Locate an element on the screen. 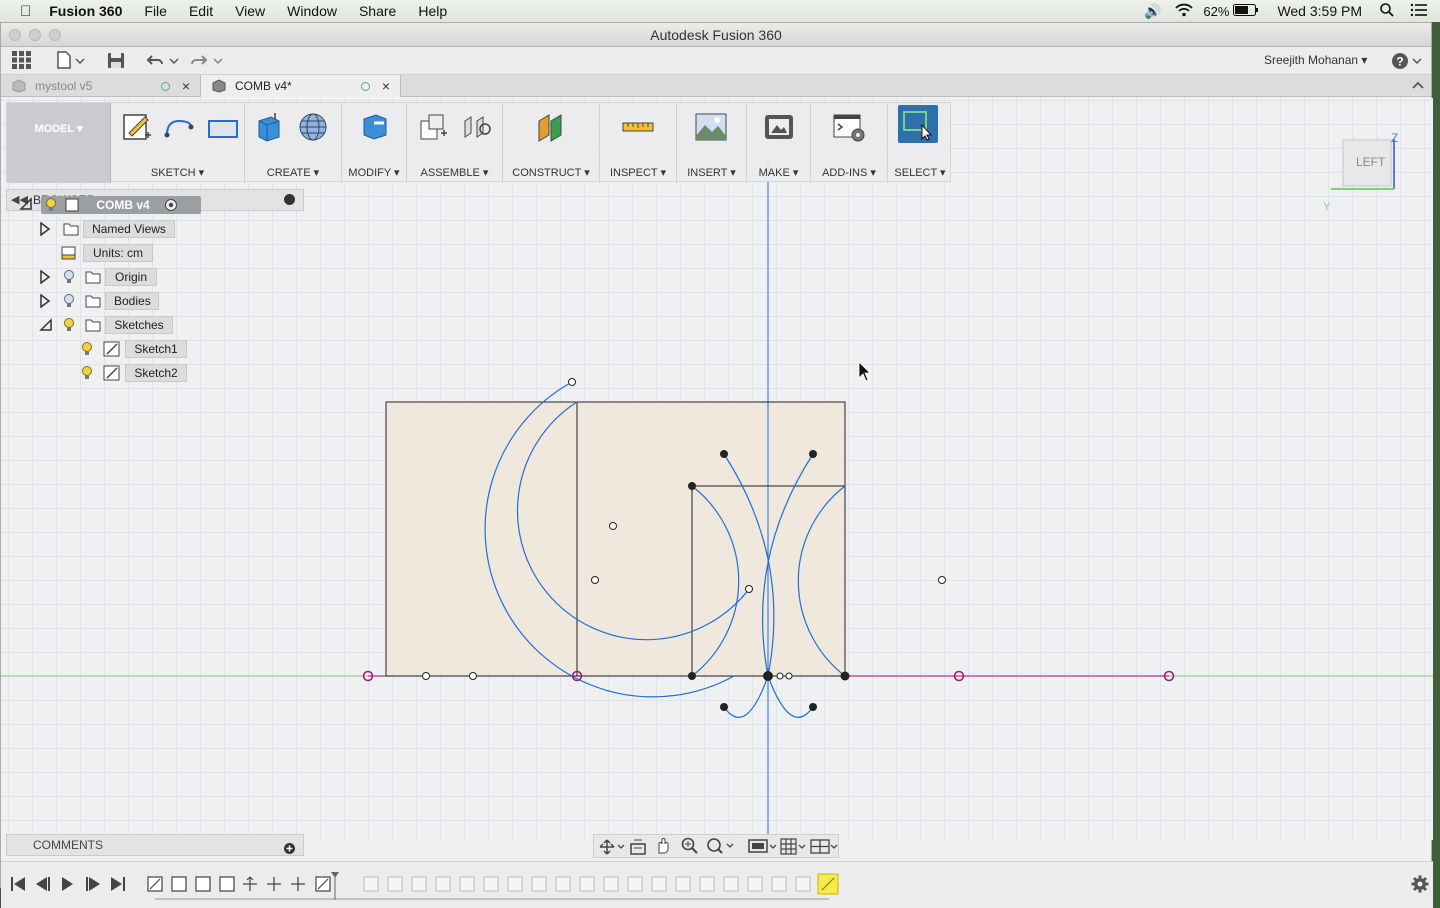  sketch-group: SKETCH ▾ is located at coordinates (178, 143).